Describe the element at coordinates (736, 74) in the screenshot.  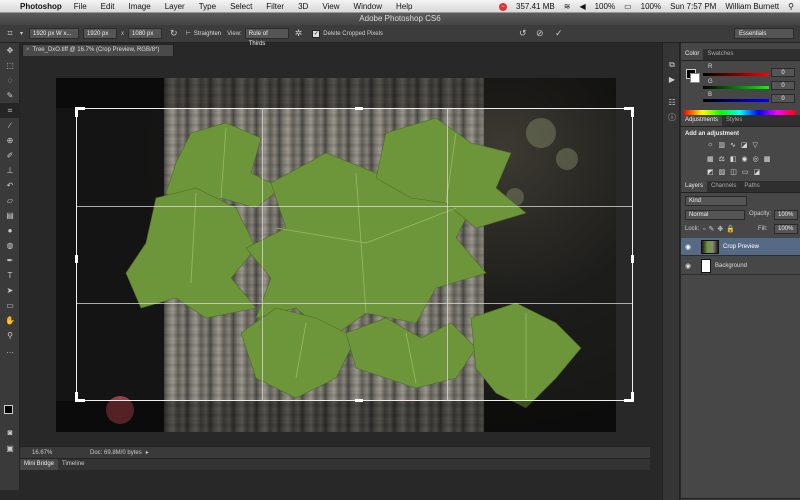
I see `red-slider` at that location.